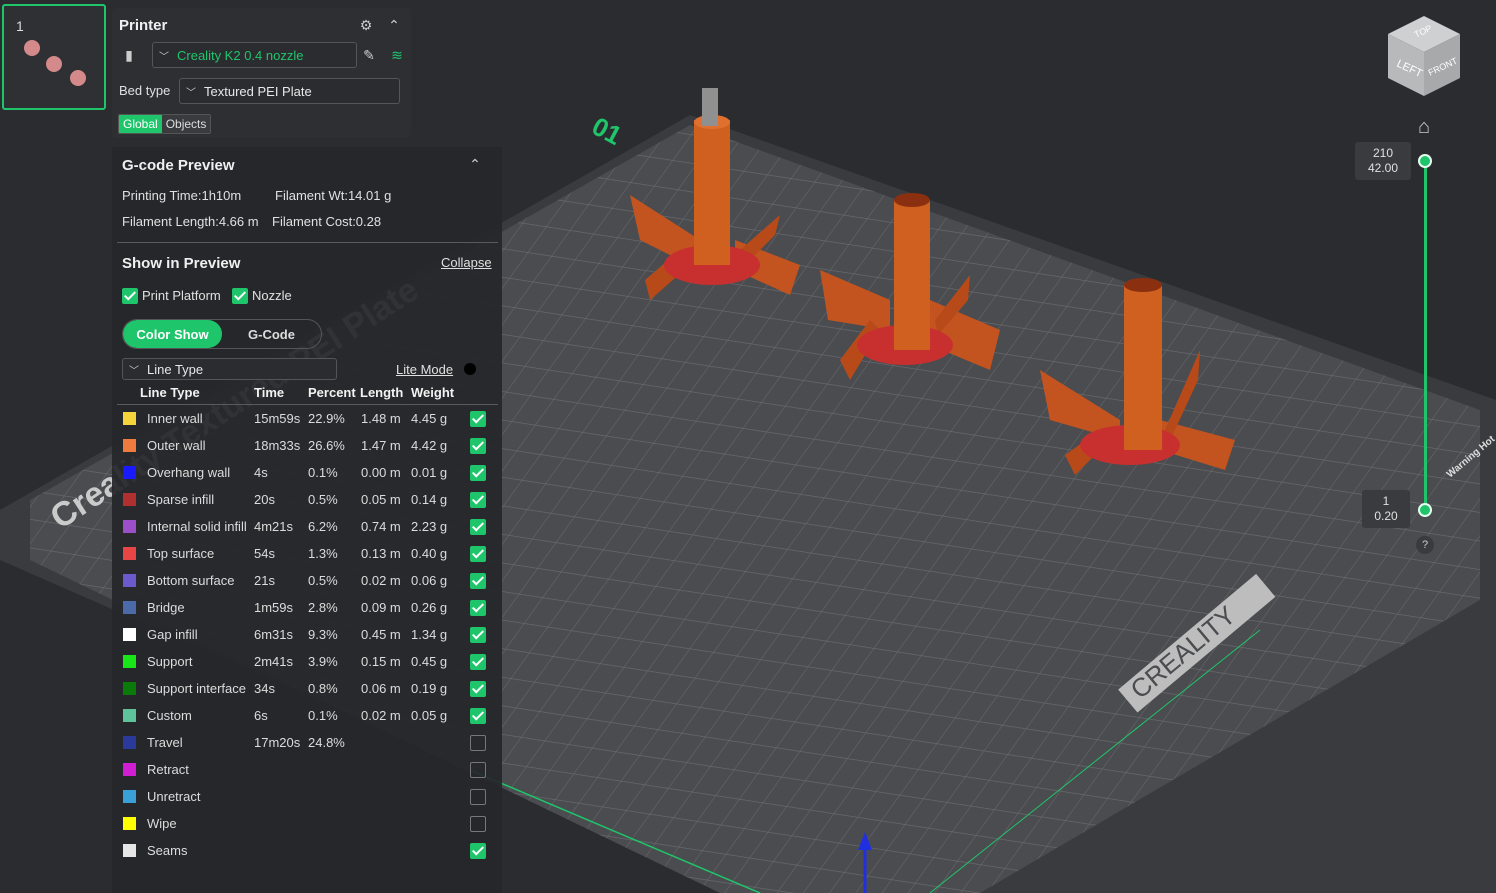 The height and width of the screenshot is (893, 1496). I want to click on printing-time: Printing Time:1h10m, so click(182, 195).